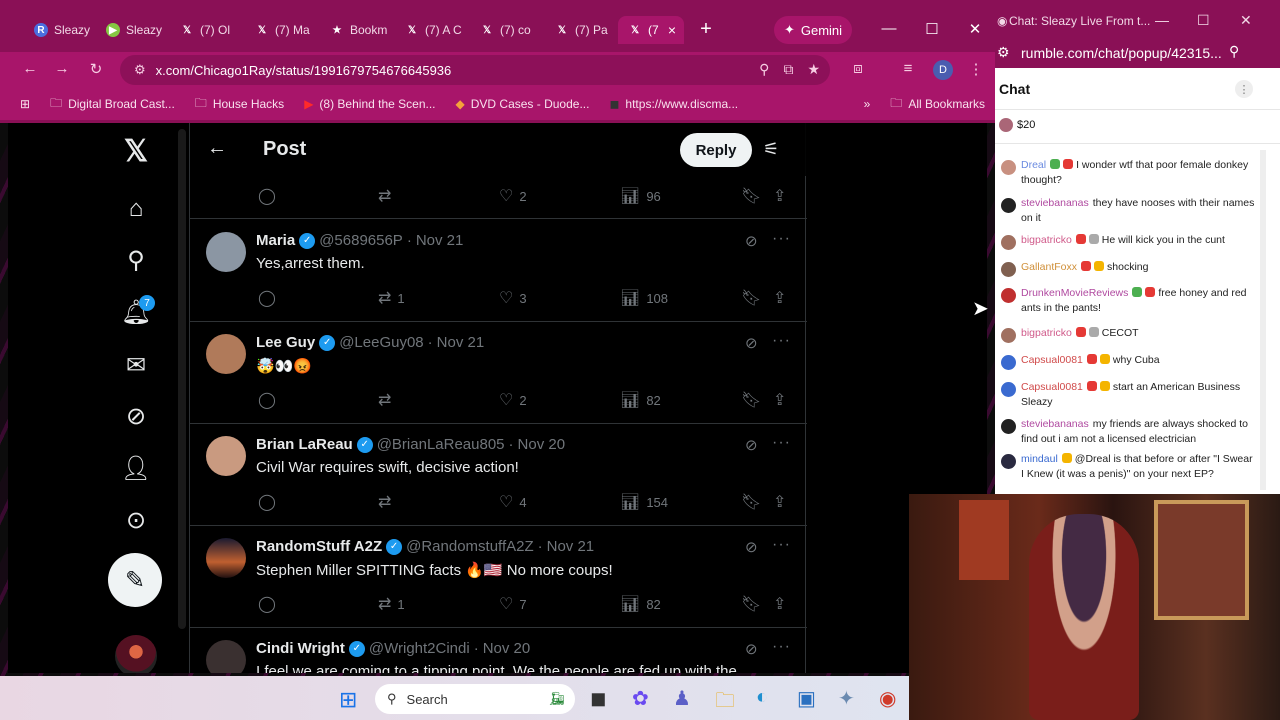 The height and width of the screenshot is (720, 1280). What do you see at coordinates (20, 104) in the screenshot?
I see `apps-icon: ⊞` at bounding box center [20, 104].